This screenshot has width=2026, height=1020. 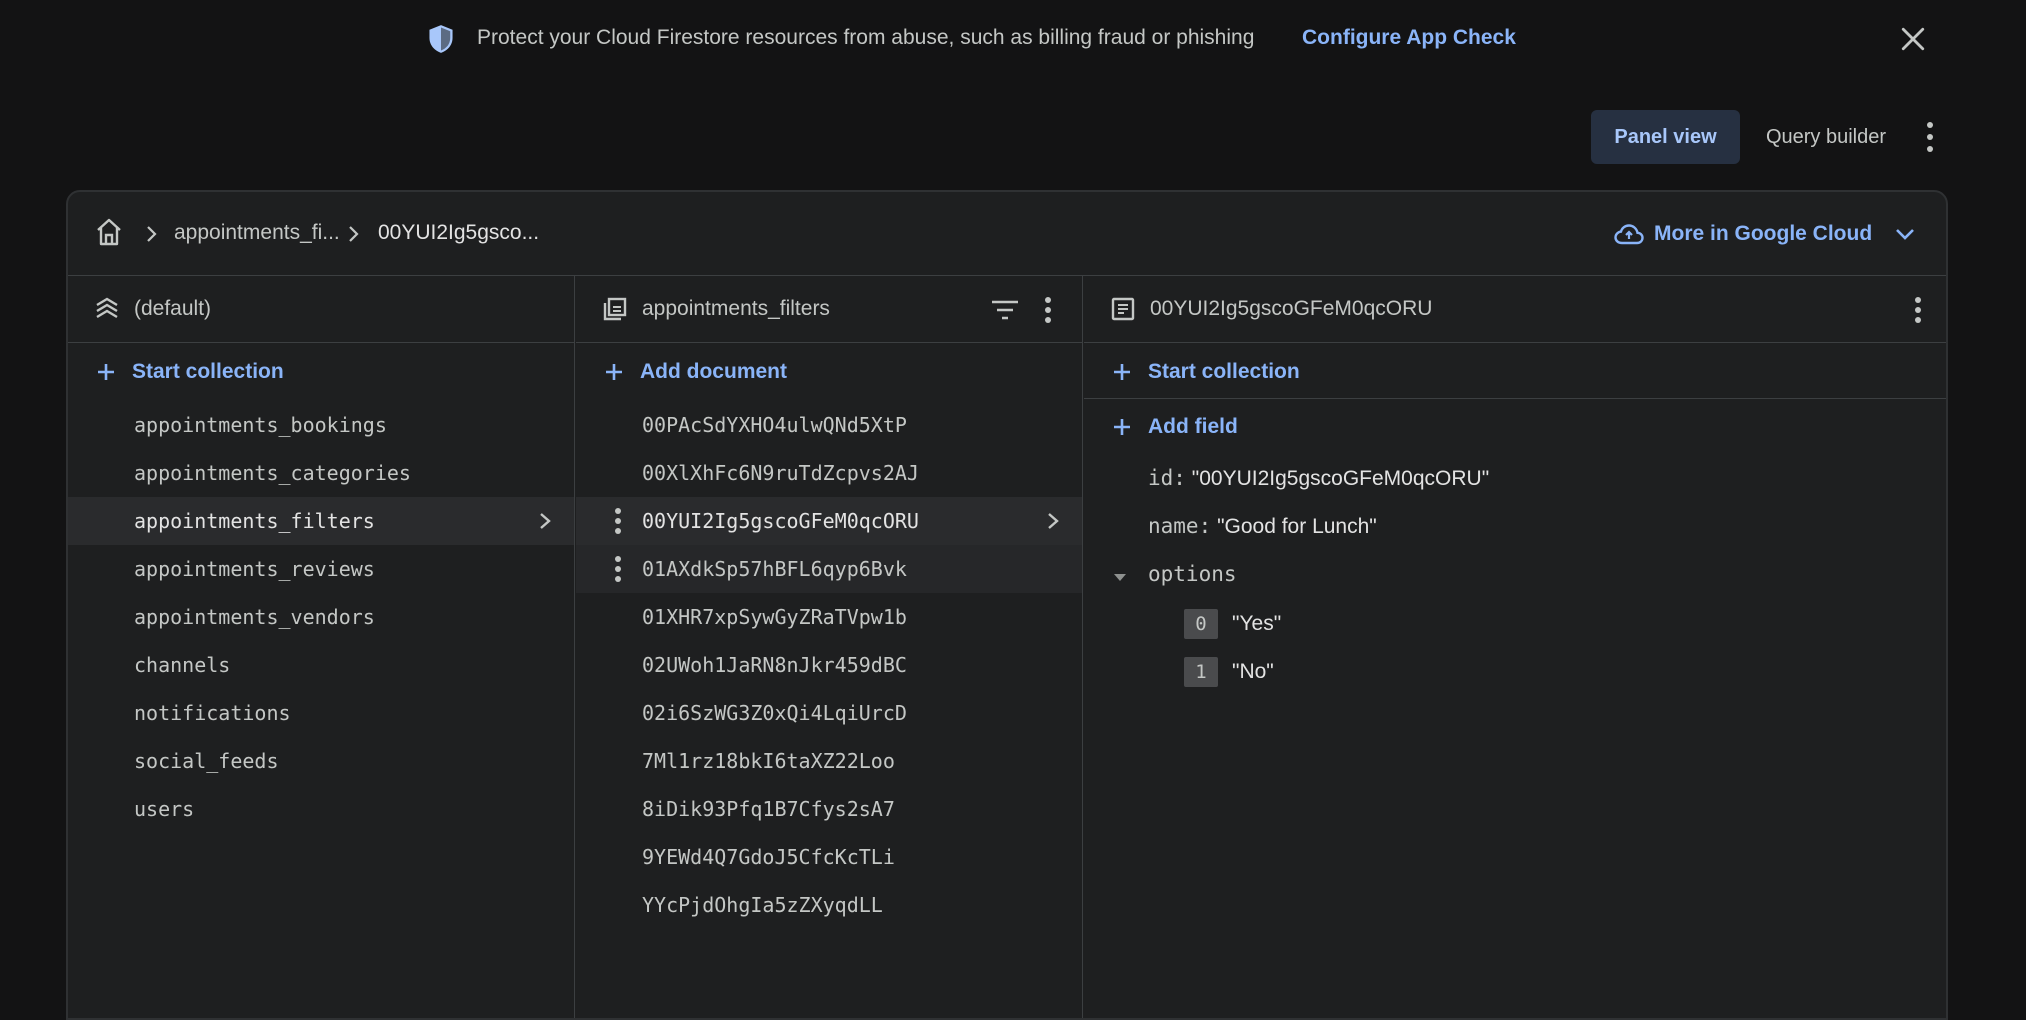 What do you see at coordinates (321, 665) in the screenshot?
I see `collection-item: channels` at bounding box center [321, 665].